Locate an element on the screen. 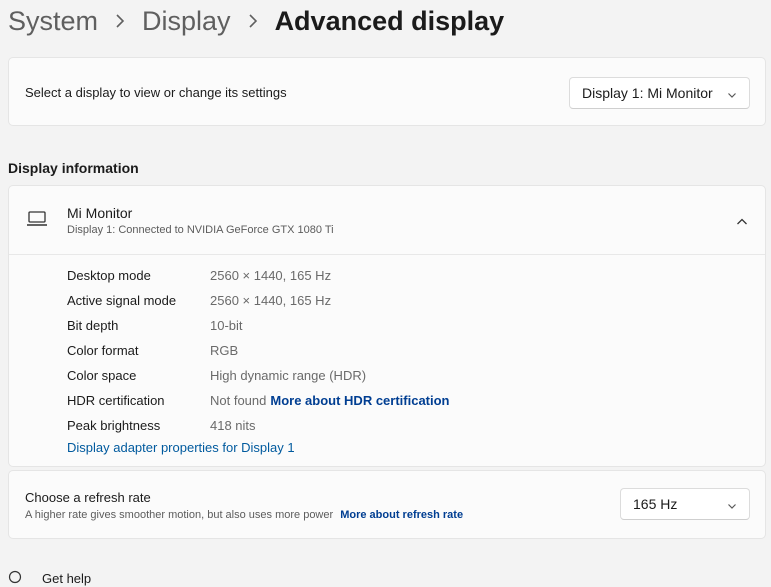 This screenshot has height=587, width=771. info-value: 10-bit is located at coordinates (226, 325).